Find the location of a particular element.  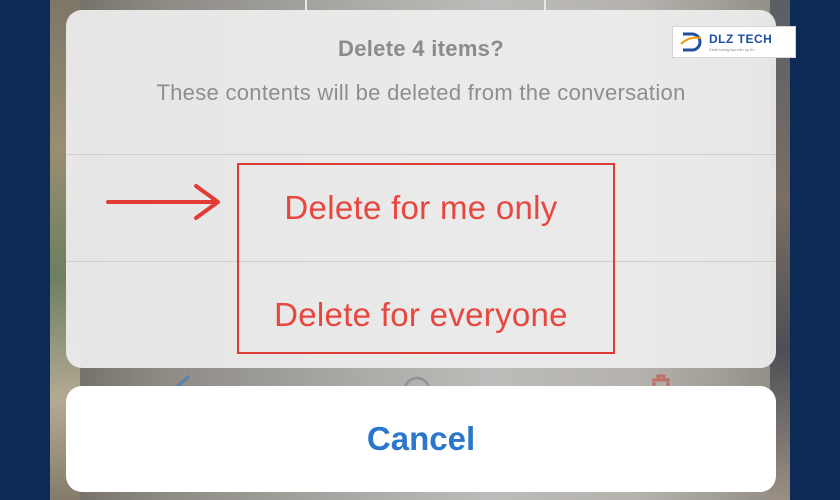

annotation-arrow-icon is located at coordinates (163, 202).